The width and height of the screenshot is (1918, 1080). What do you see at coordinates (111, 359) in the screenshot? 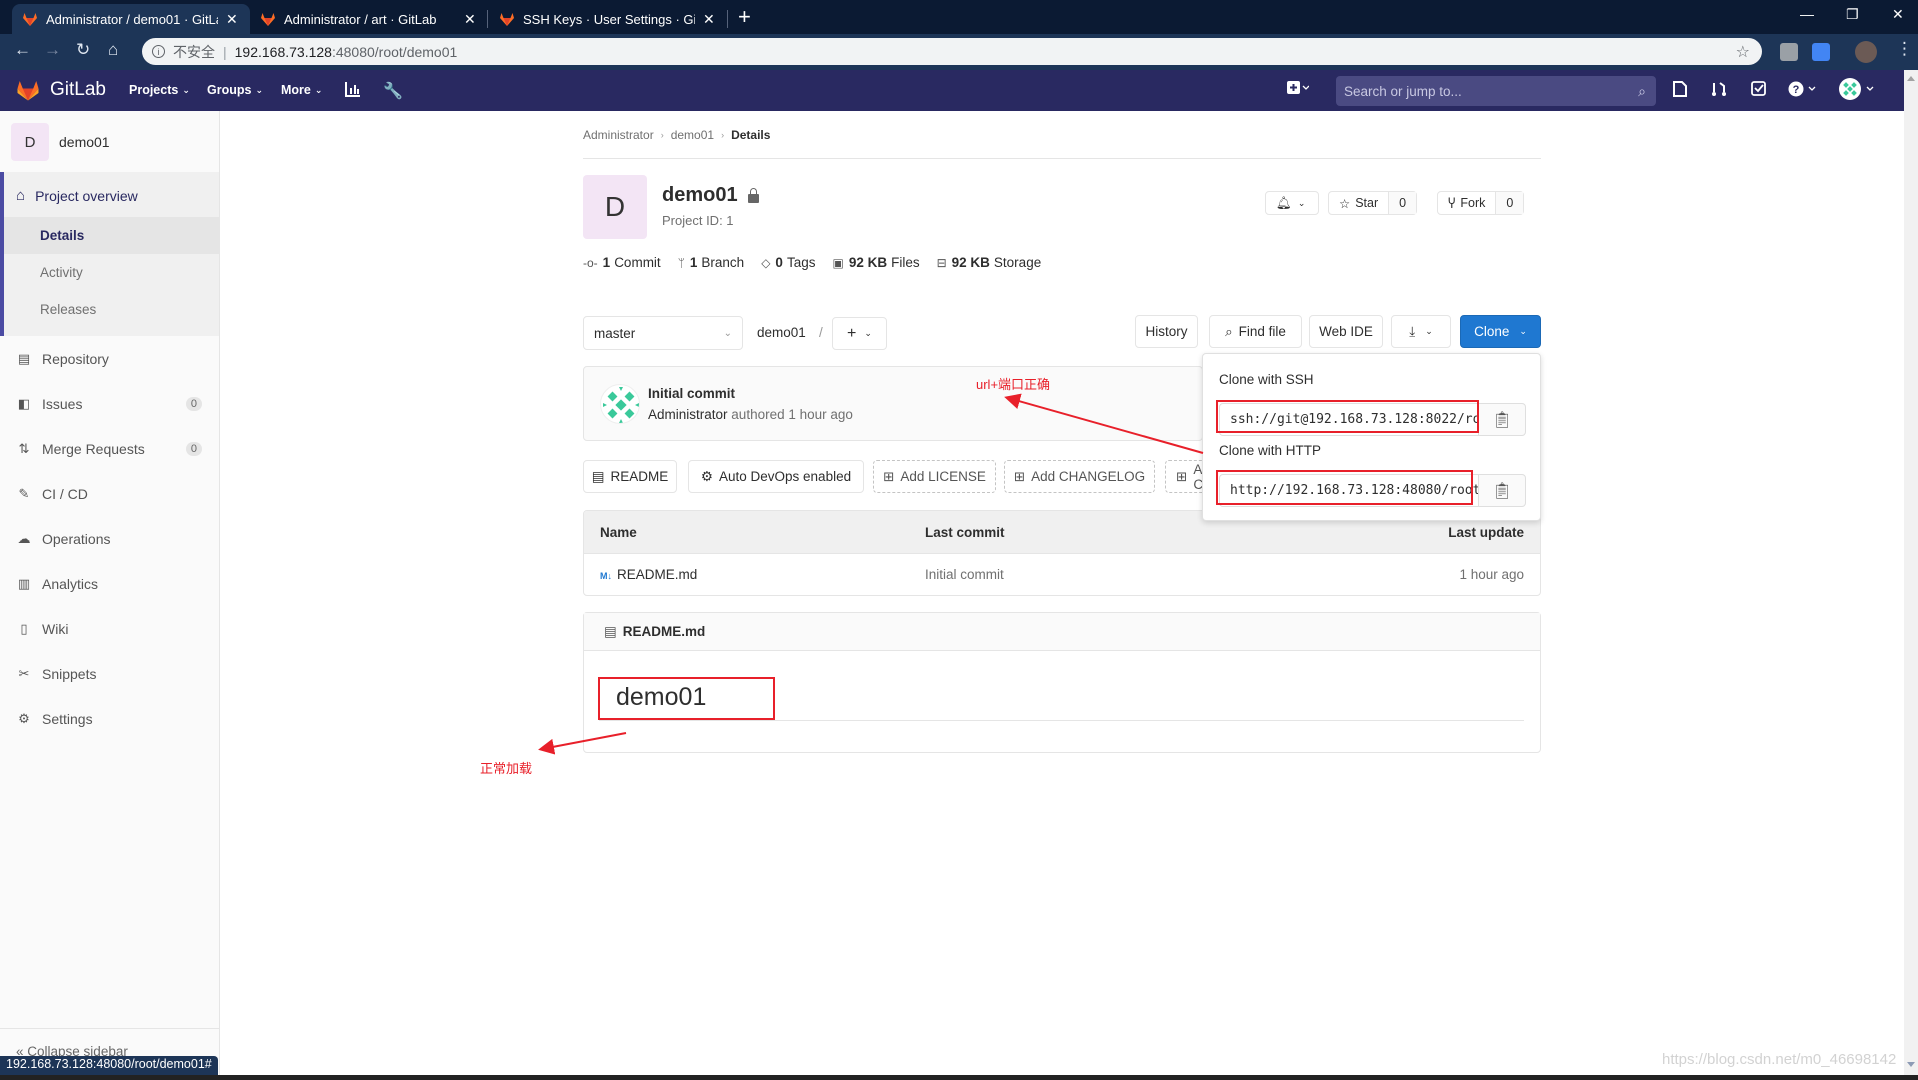
I see `sidebar-item-repository: ▤ Repository` at bounding box center [111, 359].